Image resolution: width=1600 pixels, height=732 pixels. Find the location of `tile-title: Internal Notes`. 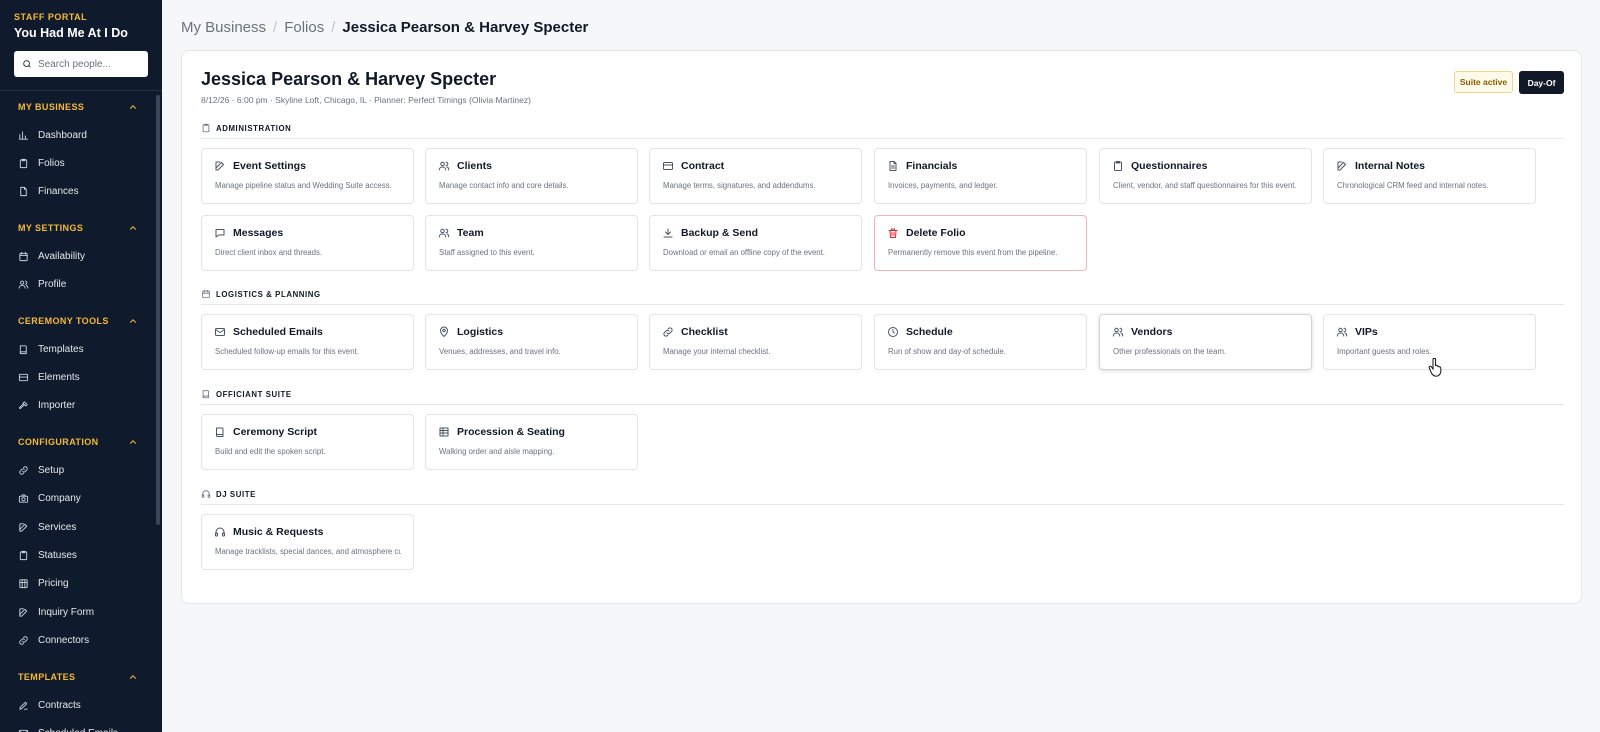

tile-title: Internal Notes is located at coordinates (1390, 166).